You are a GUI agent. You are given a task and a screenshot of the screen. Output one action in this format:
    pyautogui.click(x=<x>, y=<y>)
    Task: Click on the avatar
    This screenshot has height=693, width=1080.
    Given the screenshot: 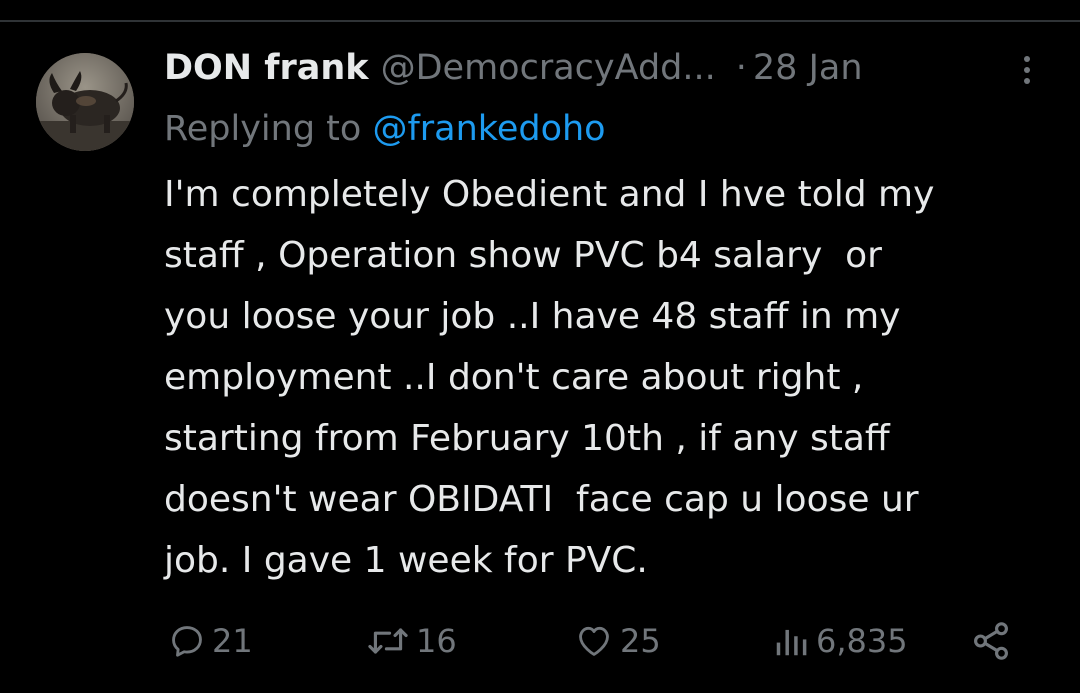 What is the action you would take?
    pyautogui.click(x=85, y=102)
    